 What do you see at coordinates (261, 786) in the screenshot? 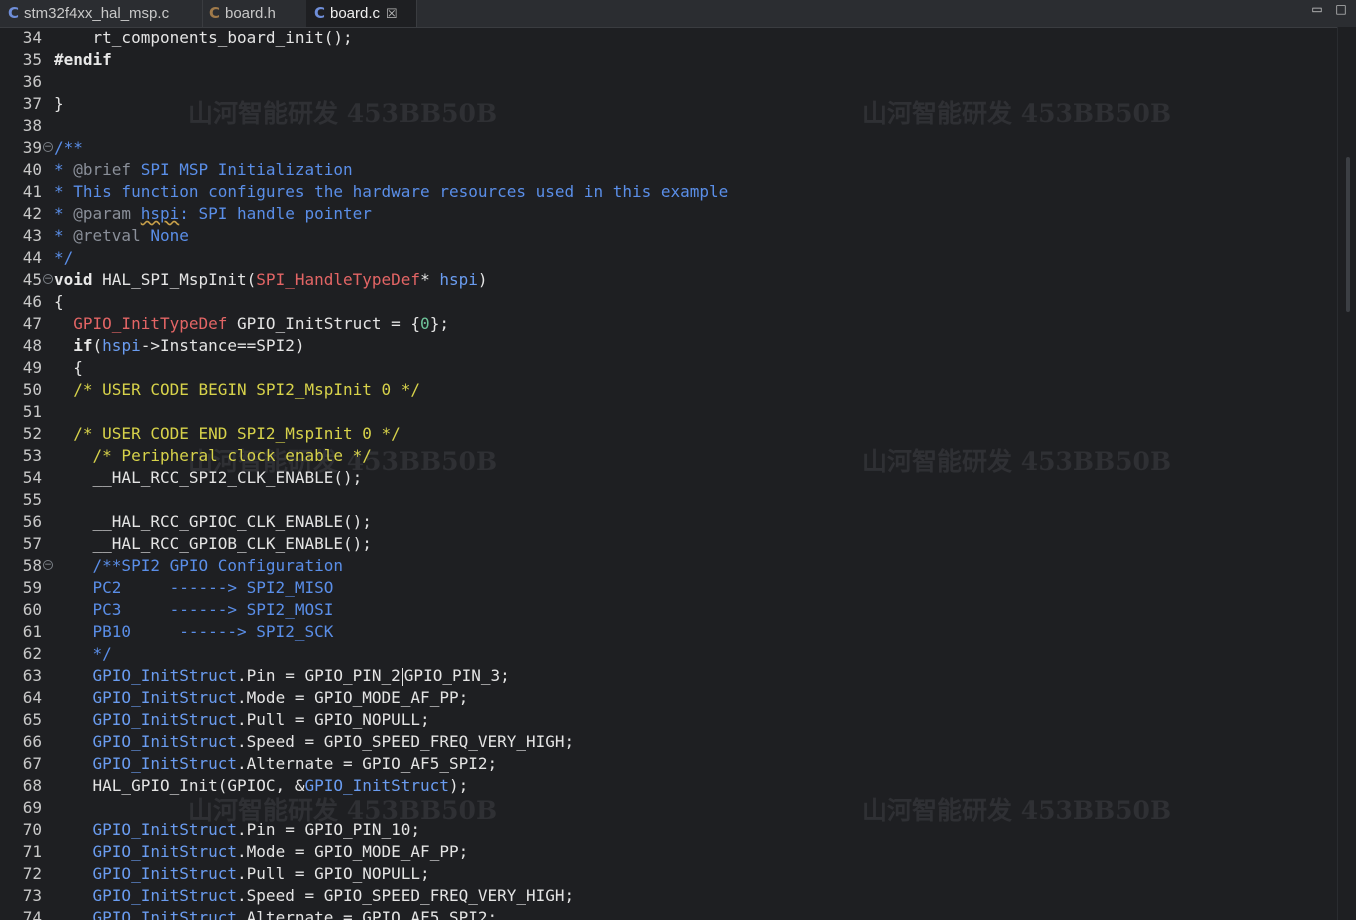
I see `code-line: HAL_GPIO_Init(GPIOC, &GPIO_InitStruct);` at bounding box center [261, 786].